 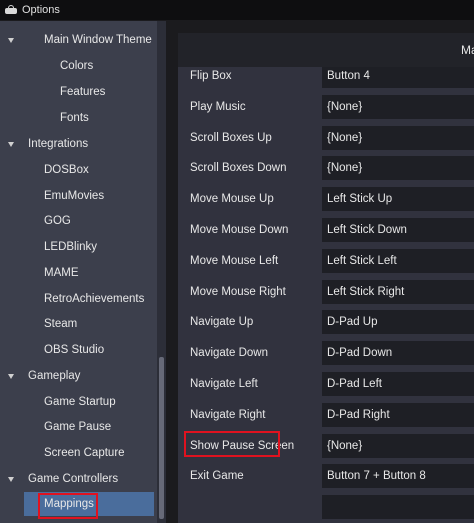 I want to click on tree-scrollbar, so click(x=161, y=272).